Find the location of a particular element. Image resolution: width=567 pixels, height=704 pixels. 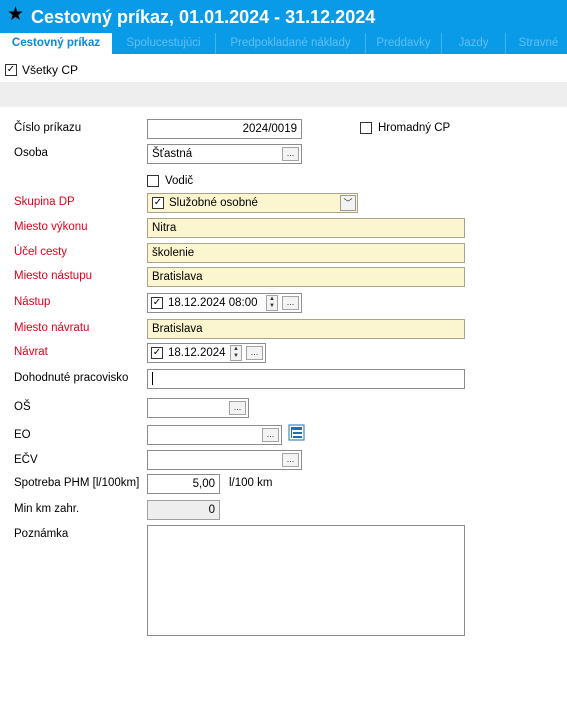

skupina-dp-dropdown: ✓ Služobné osobné ﹀ is located at coordinates (252, 203).